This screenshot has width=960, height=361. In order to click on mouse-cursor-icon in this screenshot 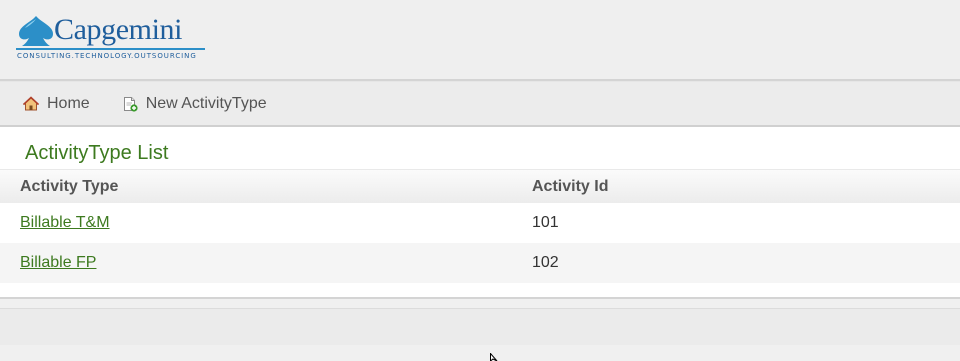, I will do `click(494, 357)`.